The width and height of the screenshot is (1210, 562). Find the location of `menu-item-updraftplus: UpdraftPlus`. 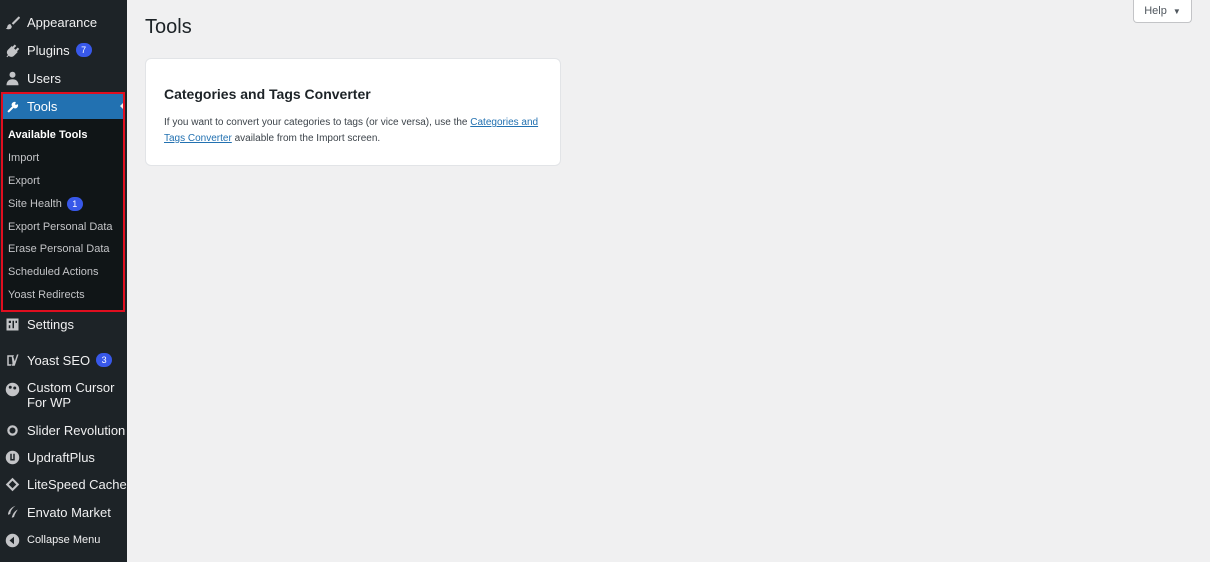

menu-item-updraftplus: UpdraftPlus is located at coordinates (63, 457).